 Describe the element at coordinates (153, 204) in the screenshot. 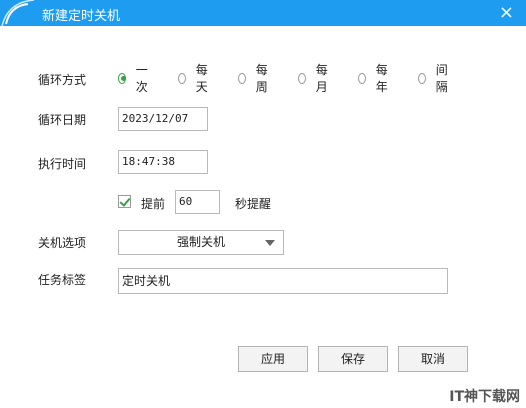

I see `reminder-prefix: 提前` at that location.